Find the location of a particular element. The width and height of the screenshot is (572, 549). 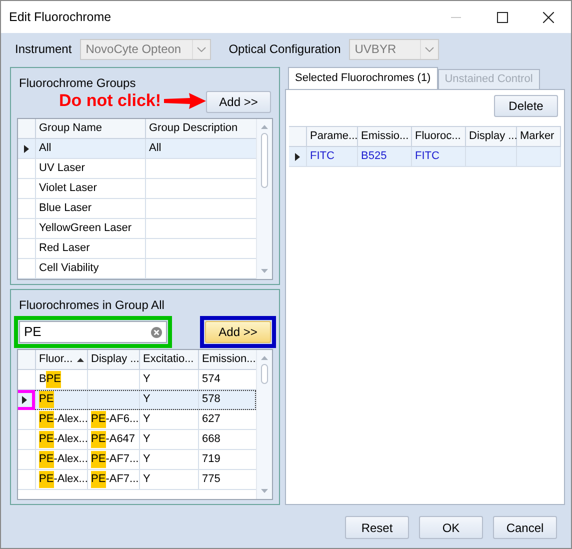

delete-button: Delete is located at coordinates (526, 106).